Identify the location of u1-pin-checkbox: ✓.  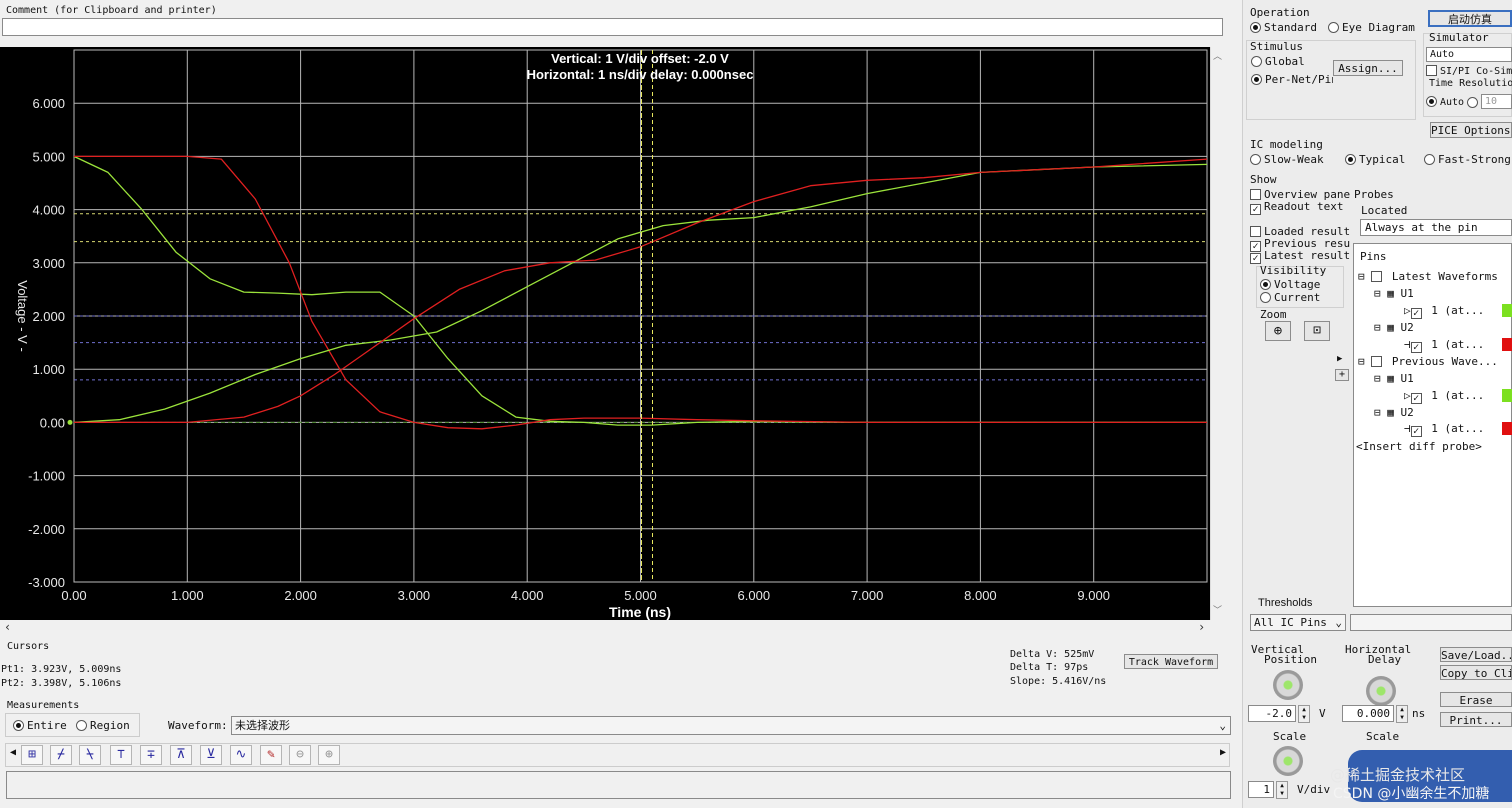
(1416, 313).